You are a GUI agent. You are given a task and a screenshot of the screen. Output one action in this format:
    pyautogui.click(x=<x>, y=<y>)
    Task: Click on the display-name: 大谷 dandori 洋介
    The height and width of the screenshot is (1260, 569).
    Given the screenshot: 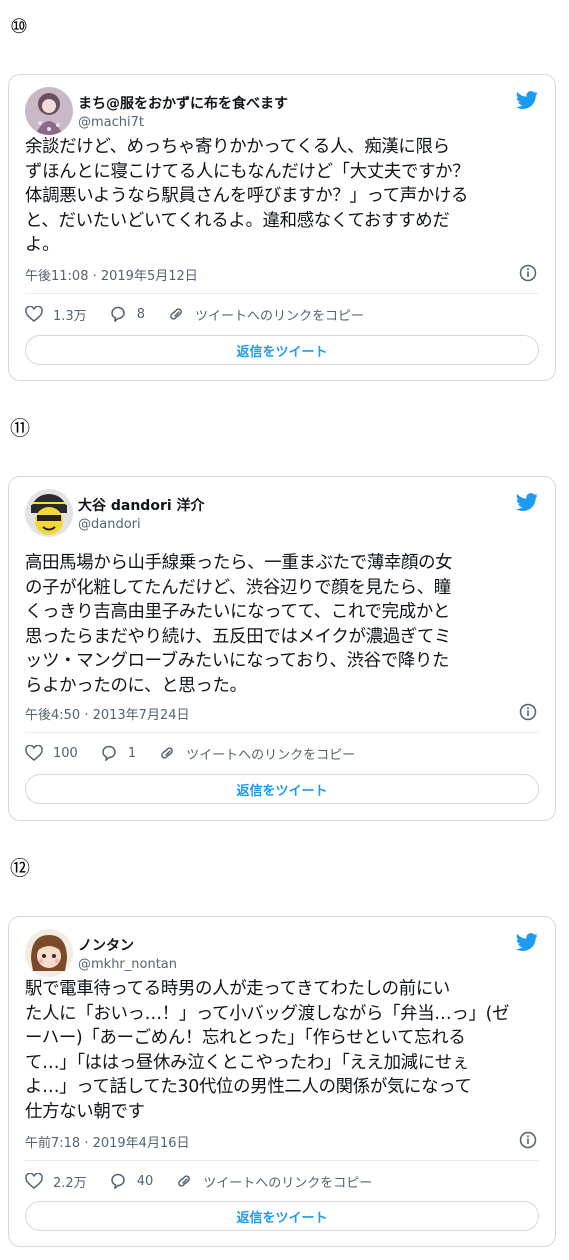 What is the action you would take?
    pyautogui.click(x=141, y=505)
    